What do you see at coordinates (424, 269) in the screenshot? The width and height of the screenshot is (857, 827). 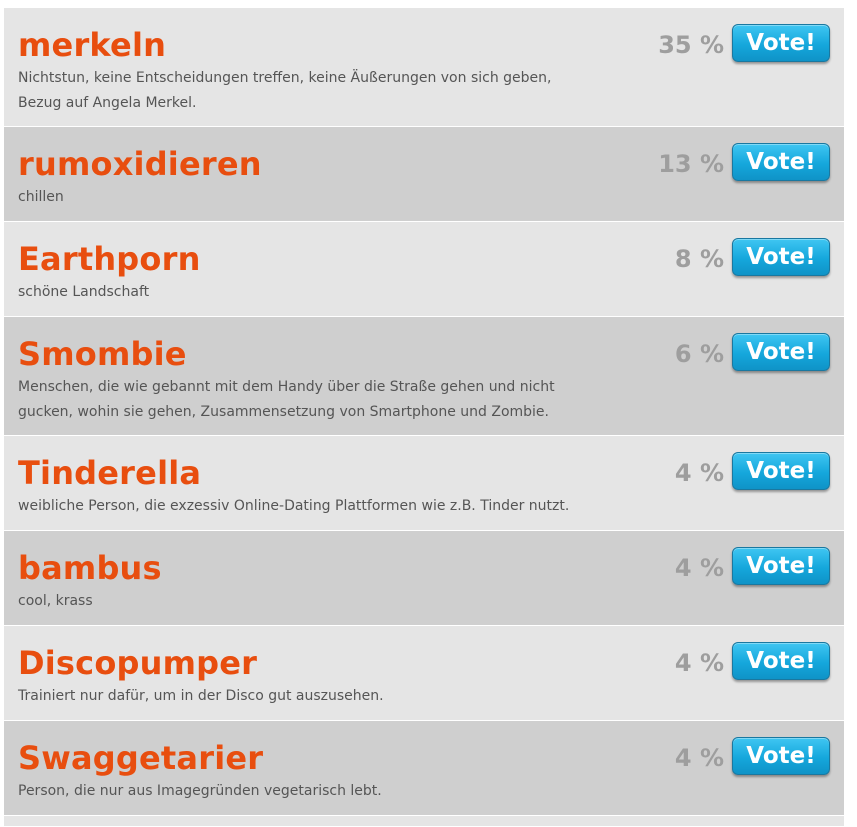 I see `poll-row-earthporn: Earthporn schöne Landschaft 8 % Vote!` at bounding box center [424, 269].